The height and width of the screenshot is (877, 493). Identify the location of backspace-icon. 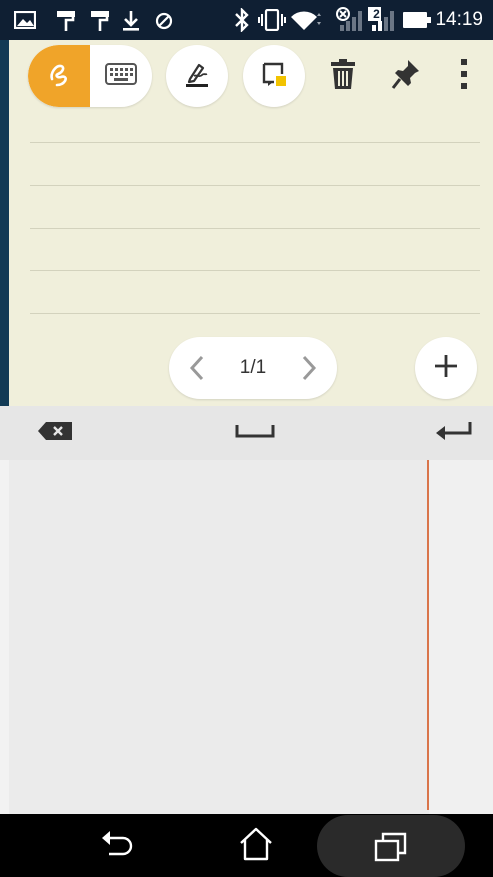
(55, 433).